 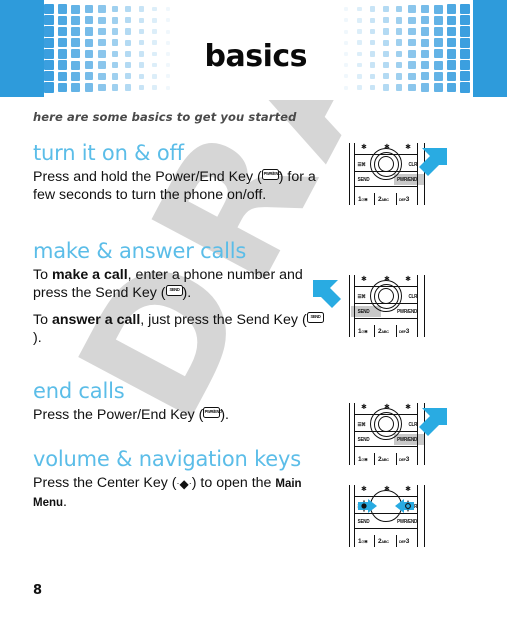 I want to click on main-menu-label: Main Menu, so click(x=167, y=493).